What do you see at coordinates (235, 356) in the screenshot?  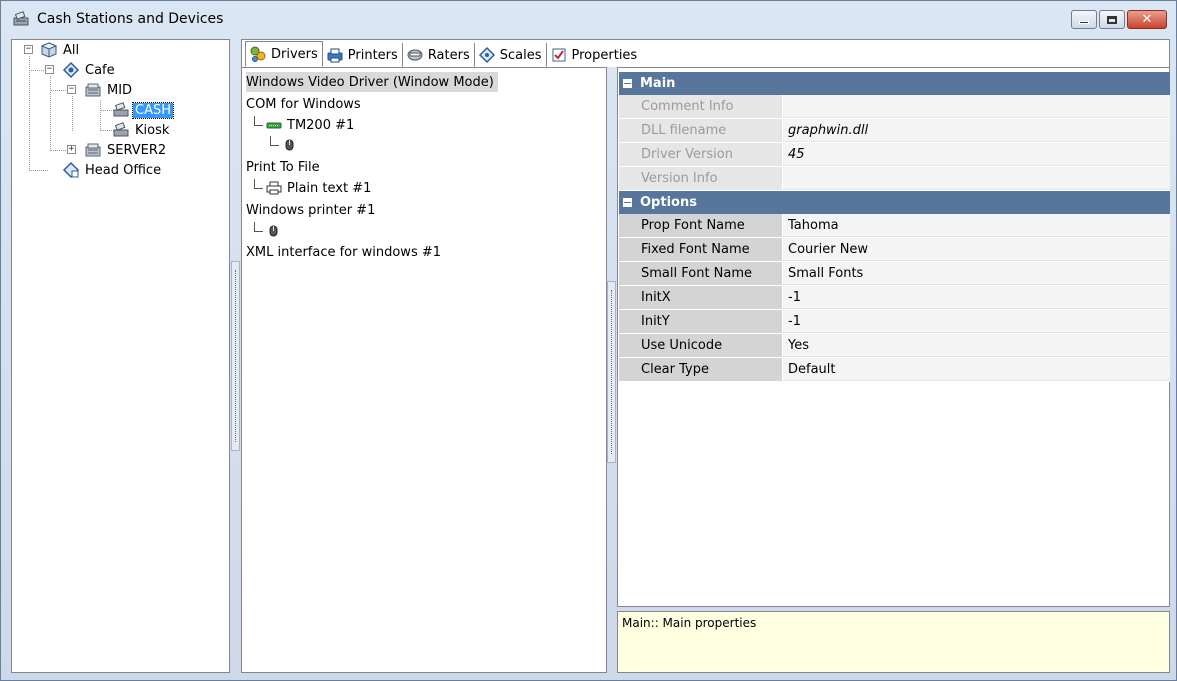 I see `left-splitter` at bounding box center [235, 356].